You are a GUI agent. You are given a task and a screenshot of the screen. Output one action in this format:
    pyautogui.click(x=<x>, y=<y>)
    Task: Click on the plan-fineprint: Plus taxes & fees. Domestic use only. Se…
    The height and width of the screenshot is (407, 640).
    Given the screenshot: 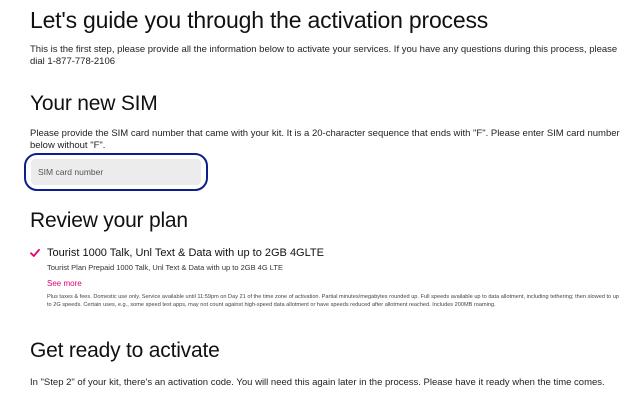 What is the action you would take?
    pyautogui.click(x=333, y=301)
    